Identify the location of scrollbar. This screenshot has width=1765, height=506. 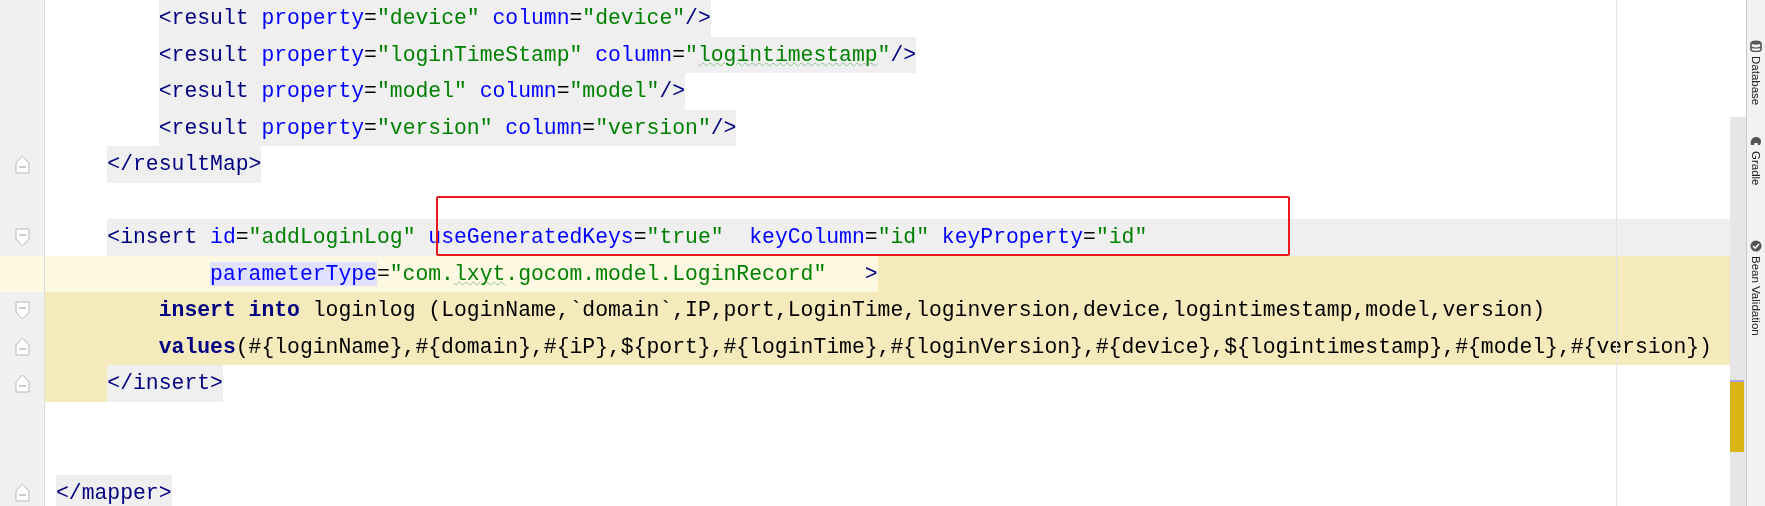
(1738, 311).